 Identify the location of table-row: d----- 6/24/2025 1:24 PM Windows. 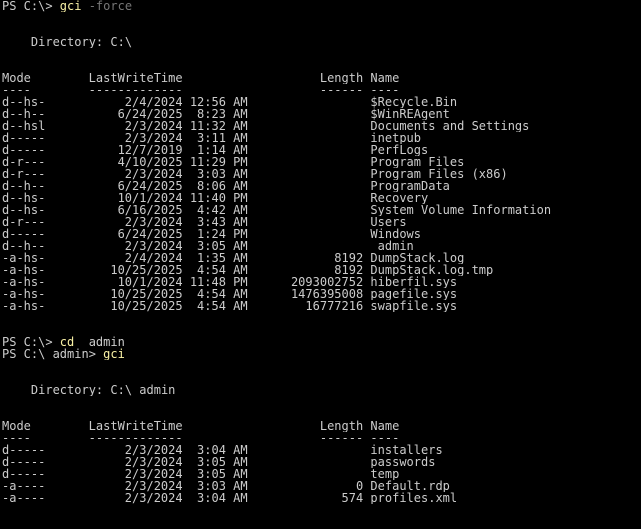
(321, 234).